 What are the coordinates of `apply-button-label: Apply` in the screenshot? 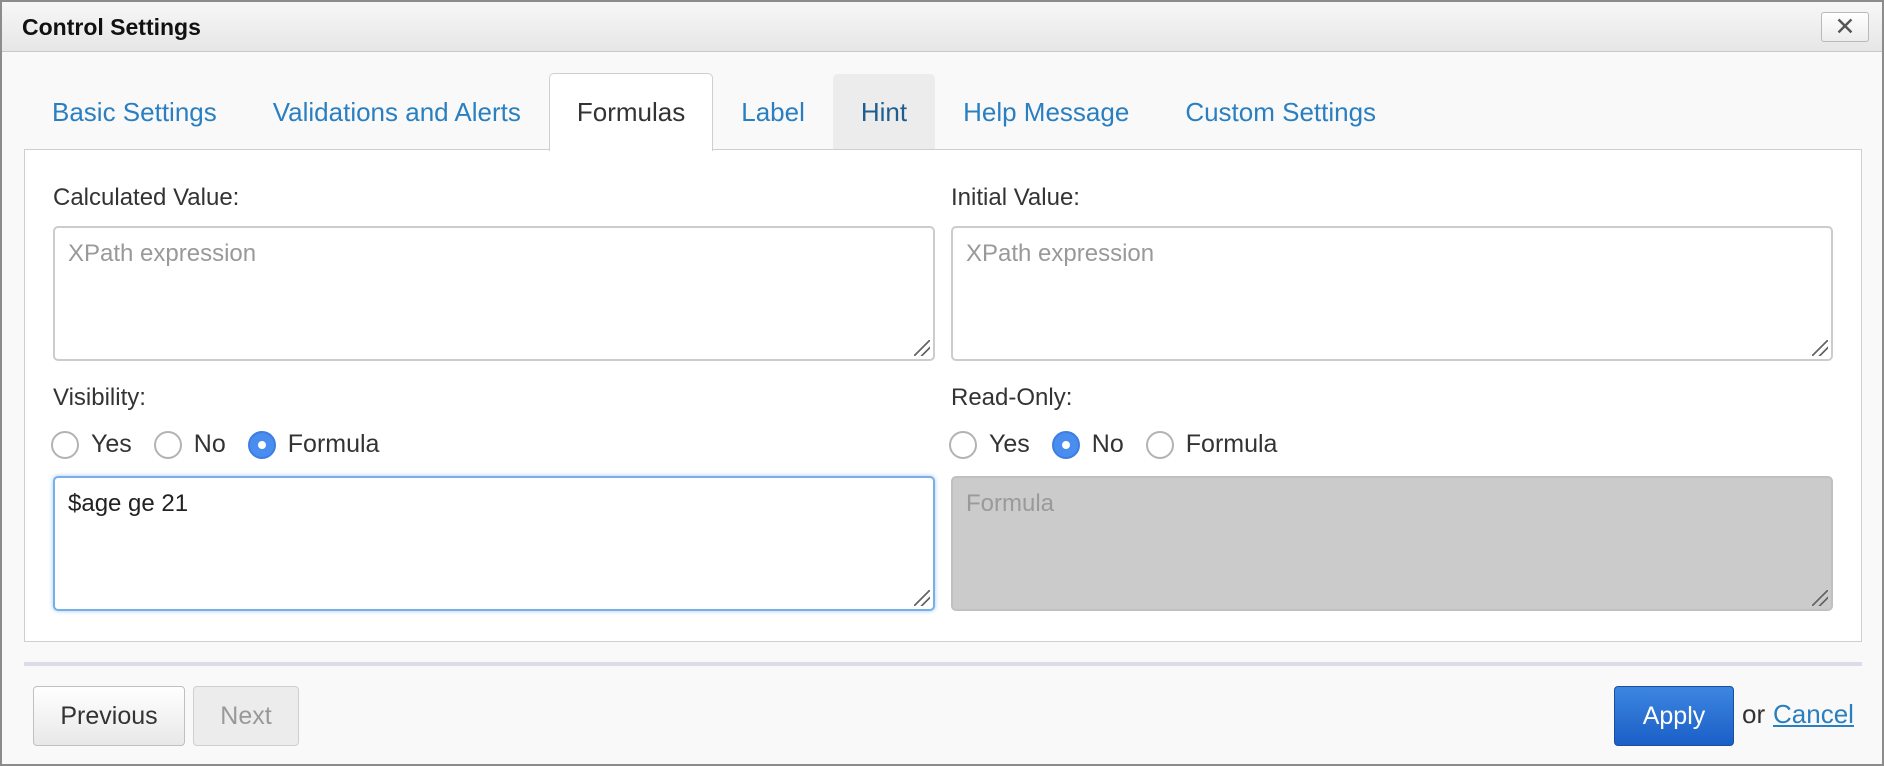 It's located at (1674, 715).